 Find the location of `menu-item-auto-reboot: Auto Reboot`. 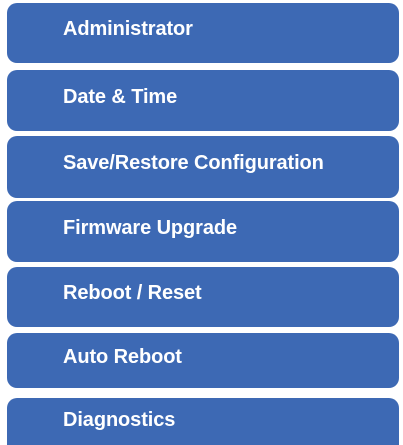

menu-item-auto-reboot: Auto Reboot is located at coordinates (203, 360).